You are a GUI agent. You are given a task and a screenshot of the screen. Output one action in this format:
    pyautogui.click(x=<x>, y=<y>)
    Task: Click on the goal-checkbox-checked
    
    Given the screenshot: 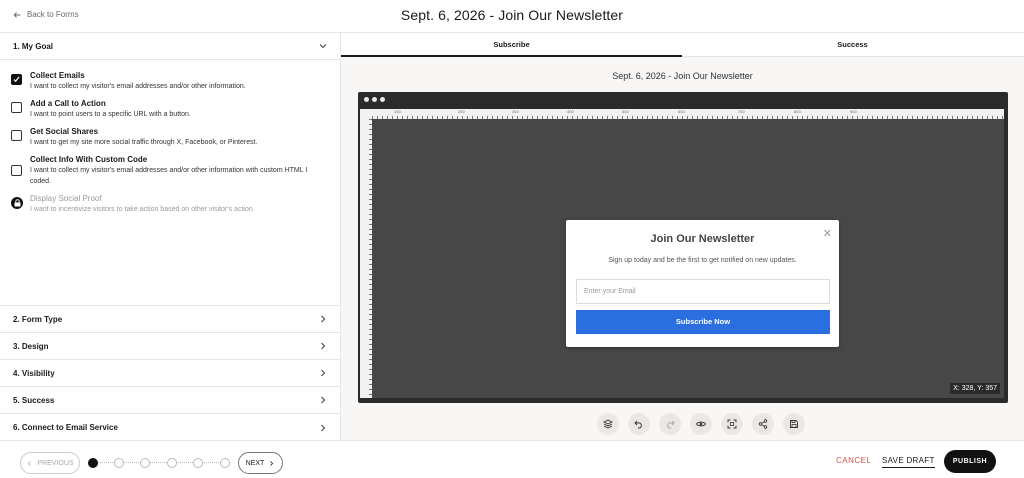 What is the action you would take?
    pyautogui.click(x=16, y=79)
    